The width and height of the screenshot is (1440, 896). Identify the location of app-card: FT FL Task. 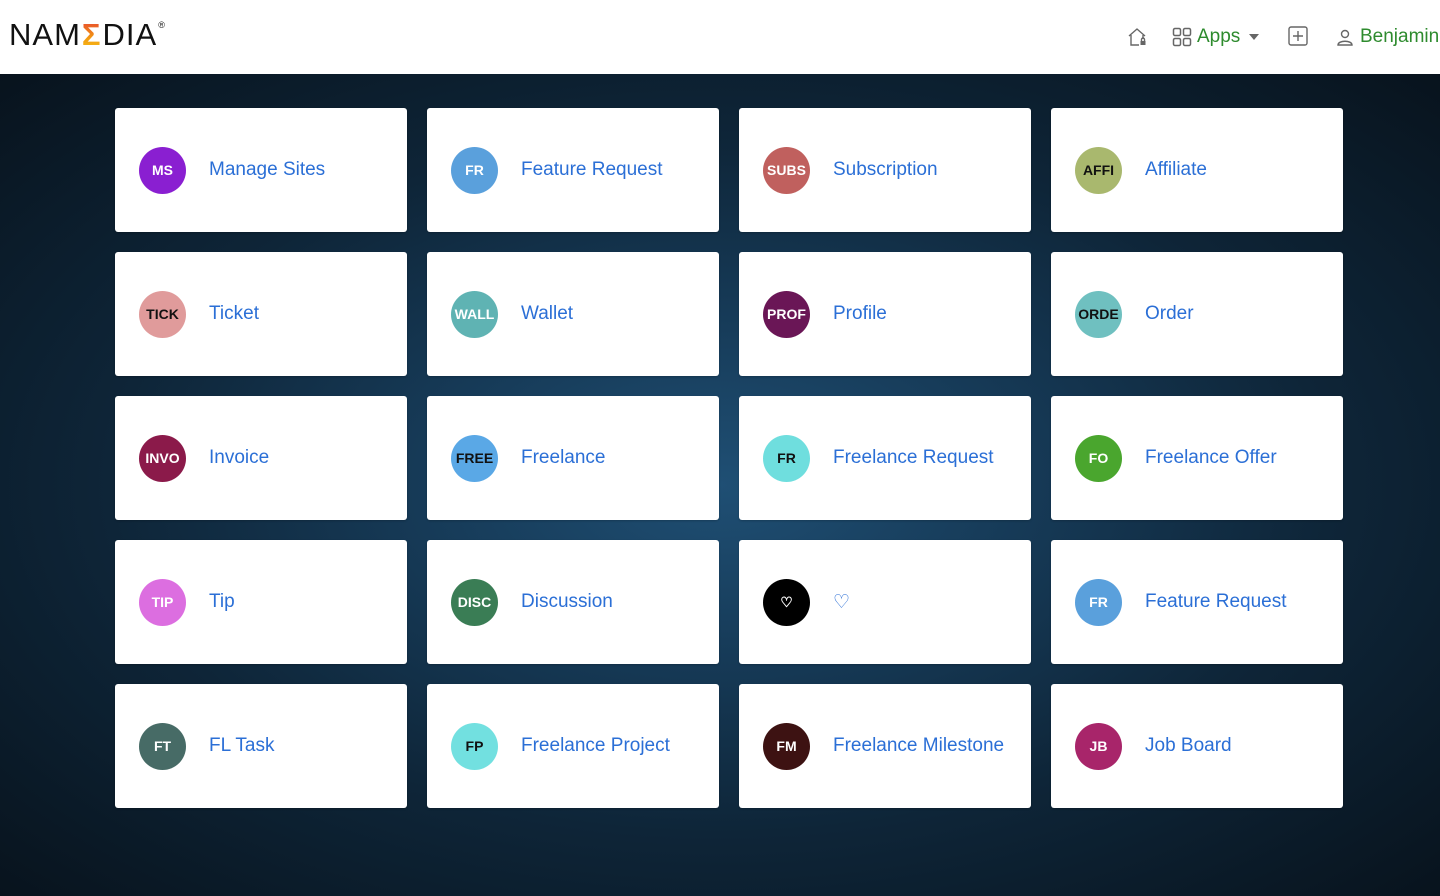
(261, 746).